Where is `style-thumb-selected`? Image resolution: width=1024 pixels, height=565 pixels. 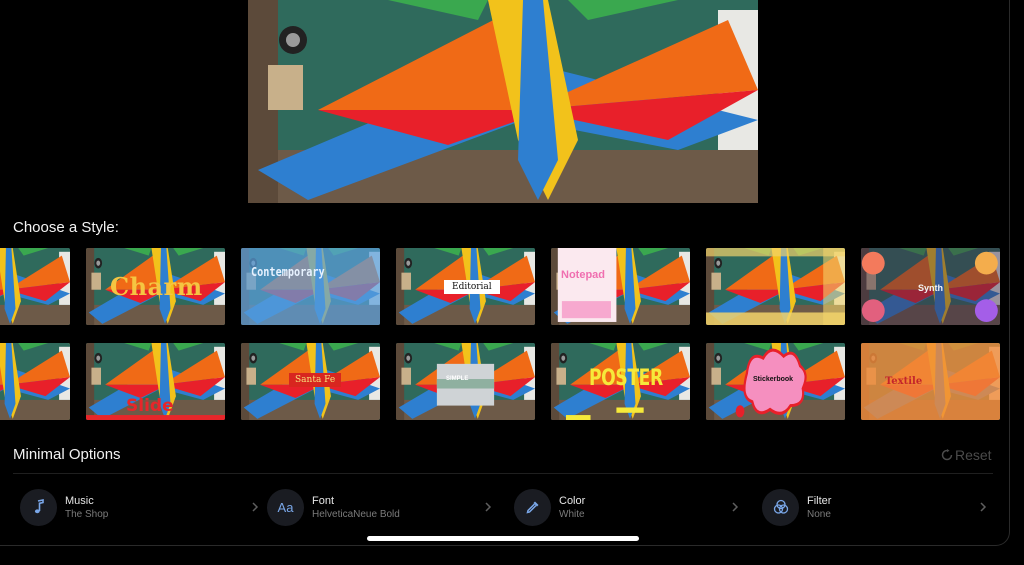
style-thumb-selected is located at coordinates (35, 381).